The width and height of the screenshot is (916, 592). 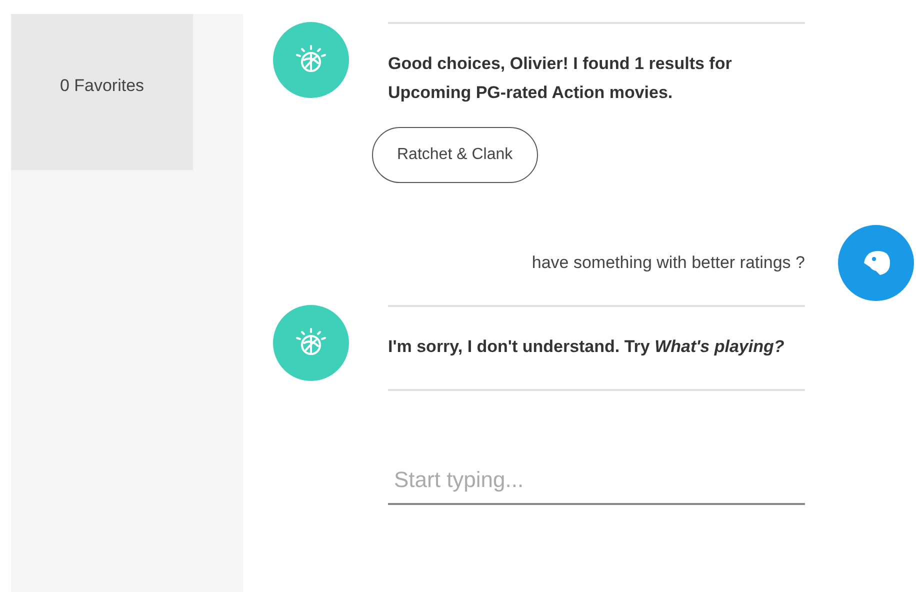 What do you see at coordinates (667, 263) in the screenshot?
I see `user-message: have something with better ratings ?` at bounding box center [667, 263].